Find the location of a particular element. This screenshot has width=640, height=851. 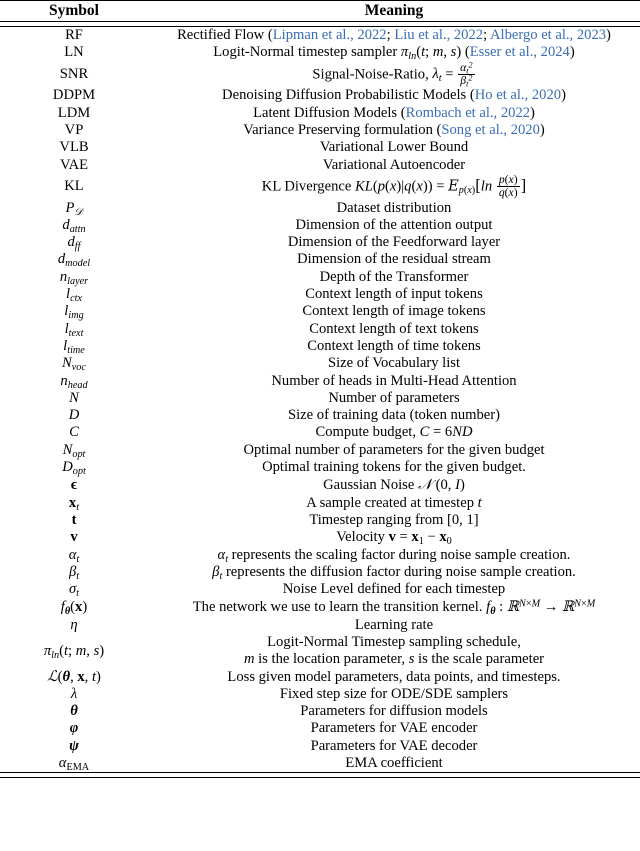

table-row: dff Dimension of the Feedforward layer is located at coordinates (320, 242).